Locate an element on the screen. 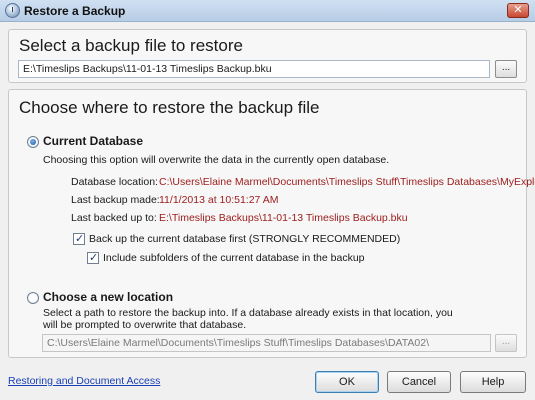 The height and width of the screenshot is (400, 535). new-location-label: Choose a new location is located at coordinates (108, 297).